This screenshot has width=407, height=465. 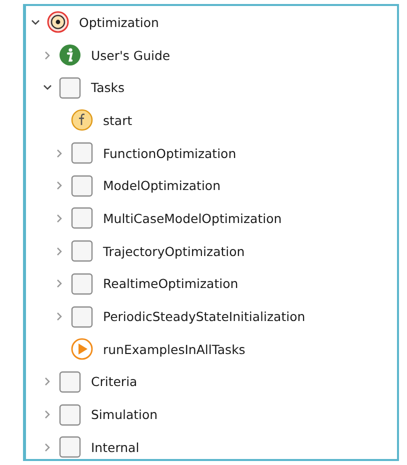 I want to click on tree-item: MultiCaseModelOptimization, so click(x=192, y=218).